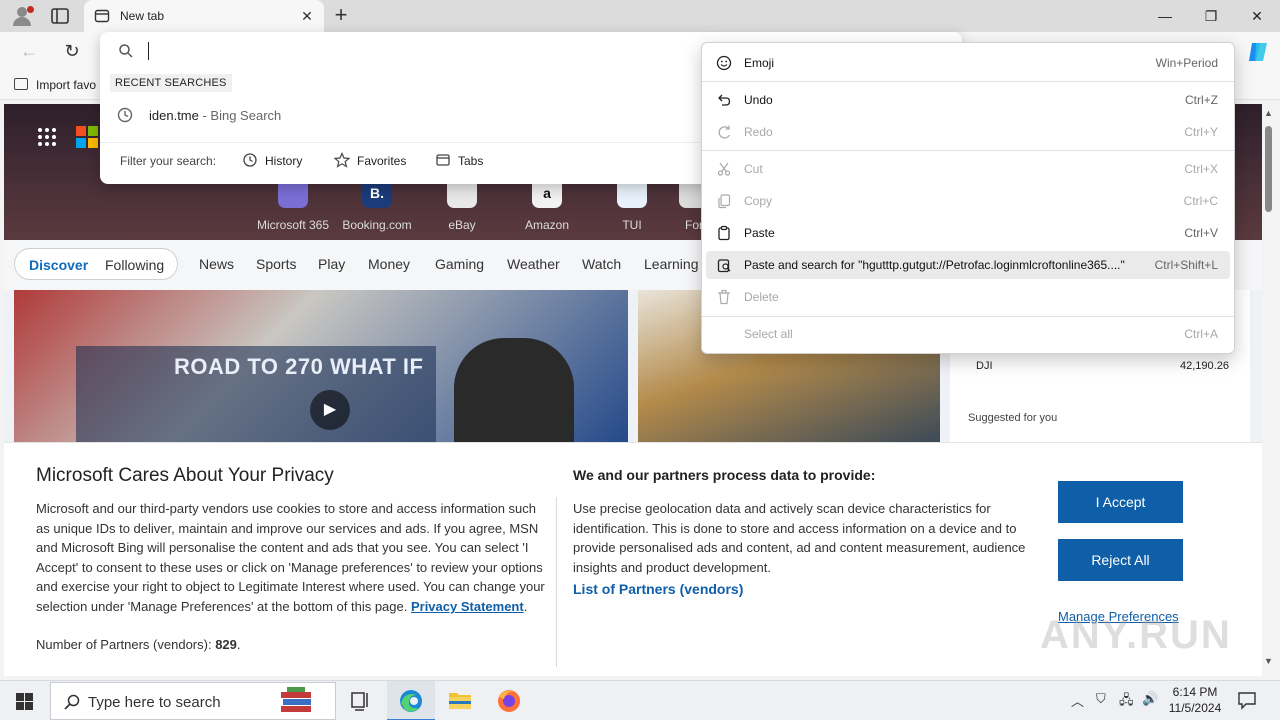 The image size is (1280, 720). What do you see at coordinates (968, 201) in the screenshot?
I see `menu-item-copy: Copy Ctrl+C` at bounding box center [968, 201].